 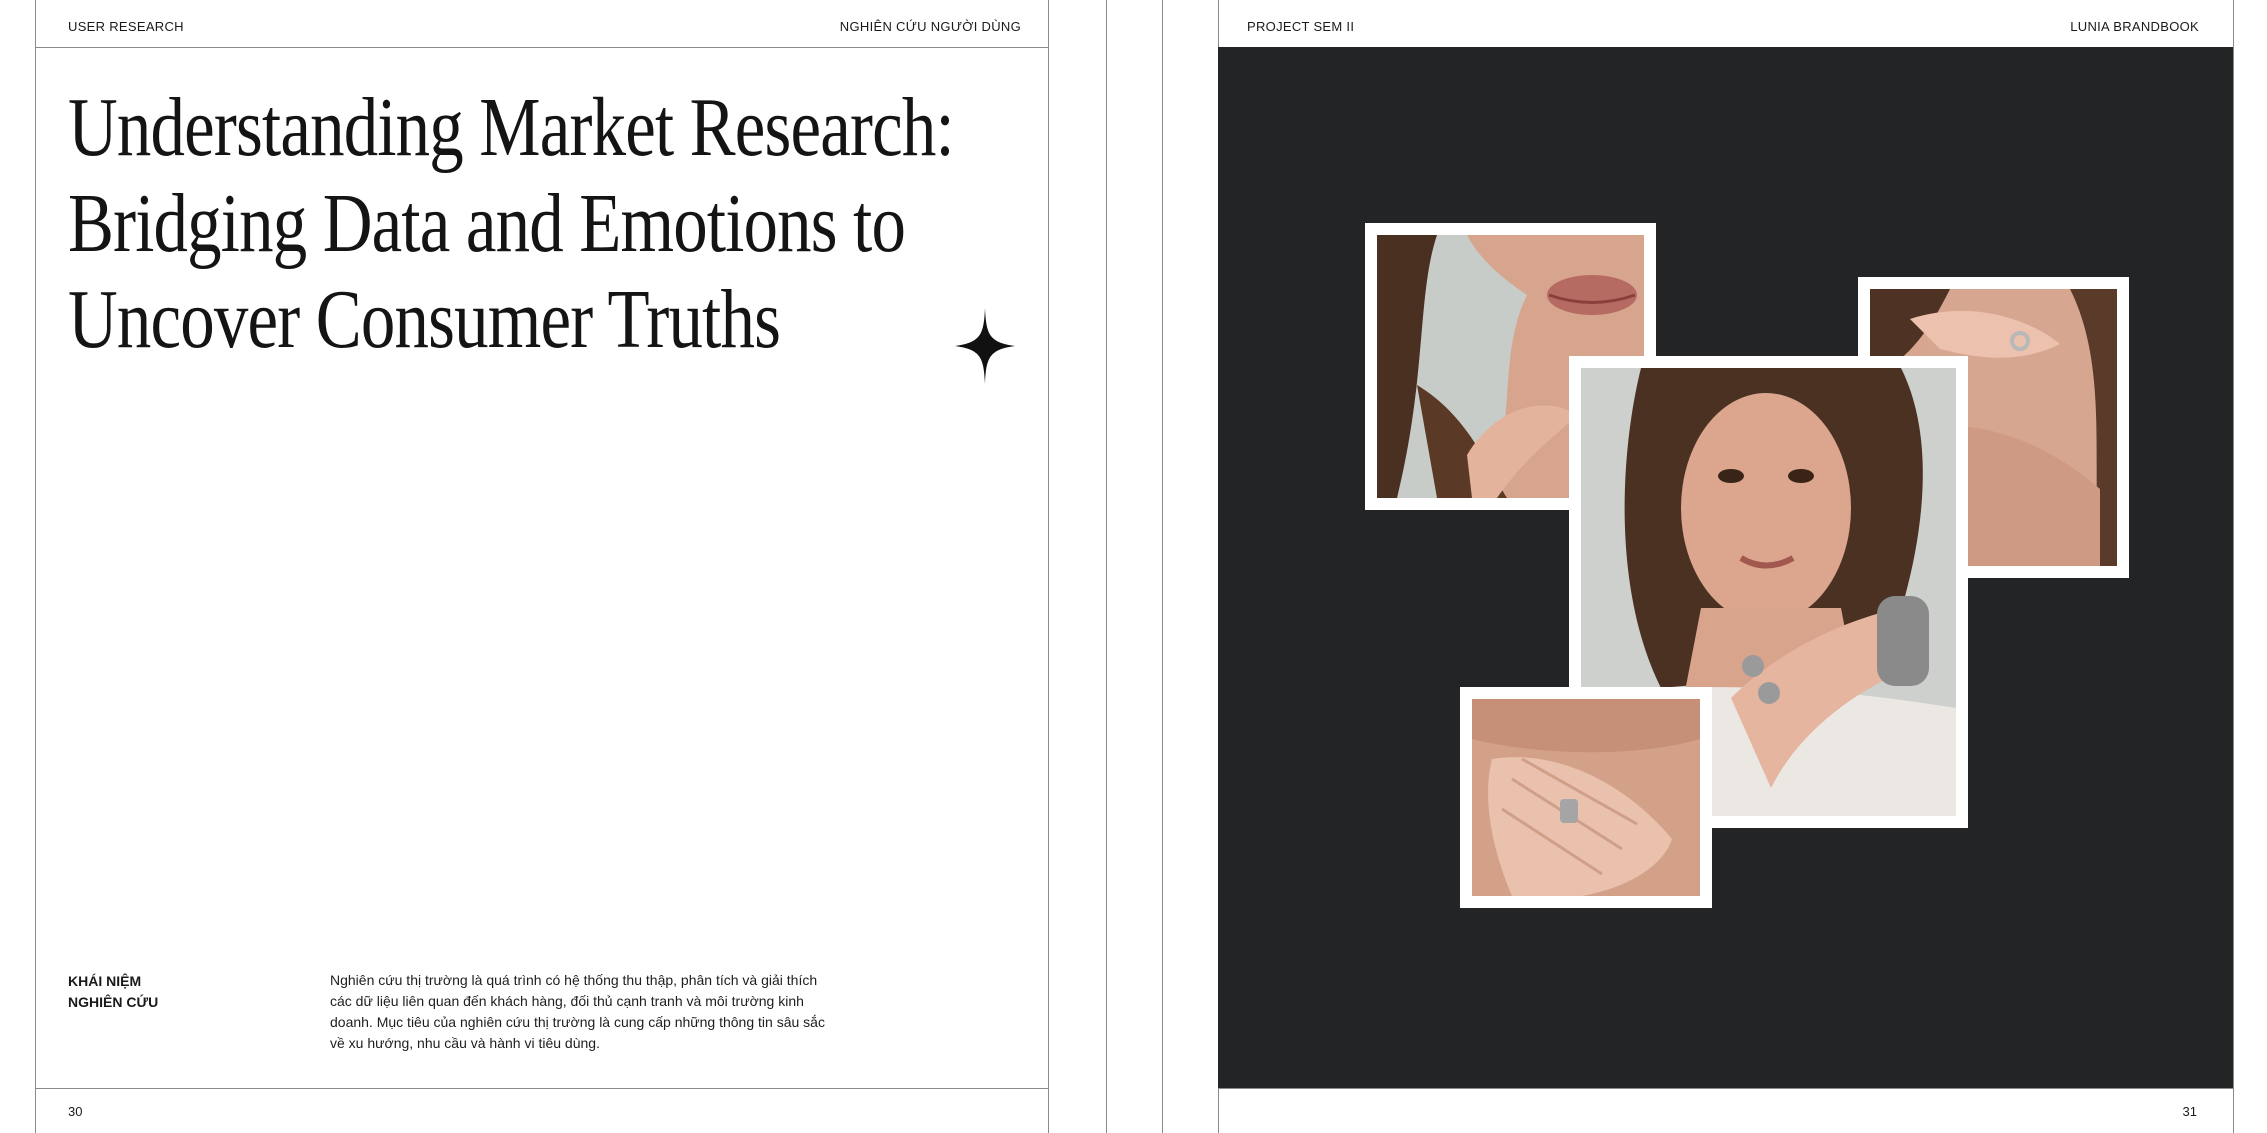 What do you see at coordinates (2134, 26) in the screenshot?
I see `right-header-brandbook: LUNIA BRANDBOOK` at bounding box center [2134, 26].